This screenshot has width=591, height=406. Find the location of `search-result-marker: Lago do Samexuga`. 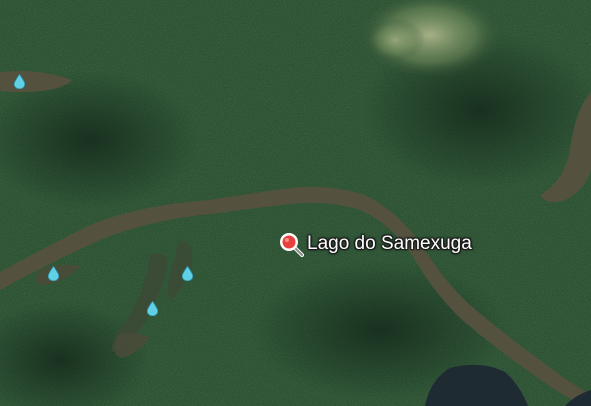

search-result-marker: Lago do Samexuga is located at coordinates (375, 244).